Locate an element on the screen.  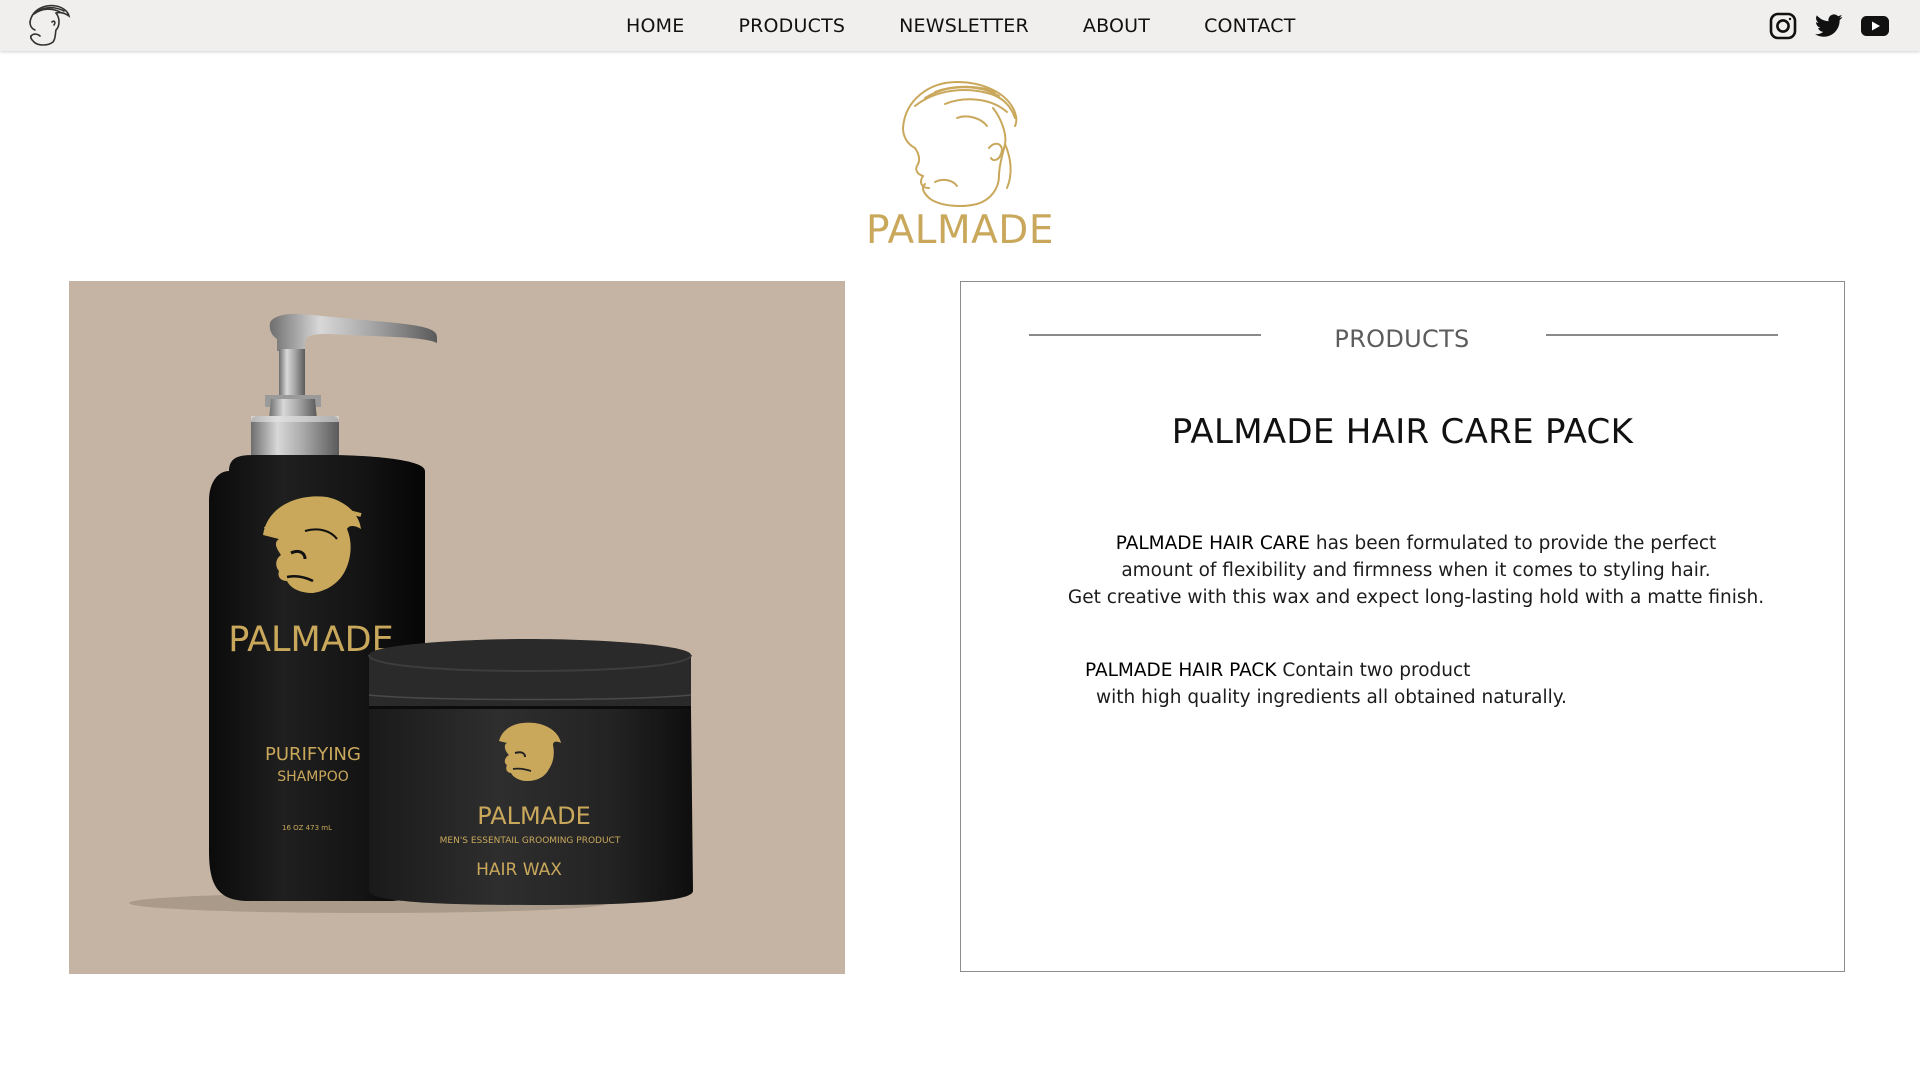
bottle-line2-label: SHAMPOO is located at coordinates (313, 777).